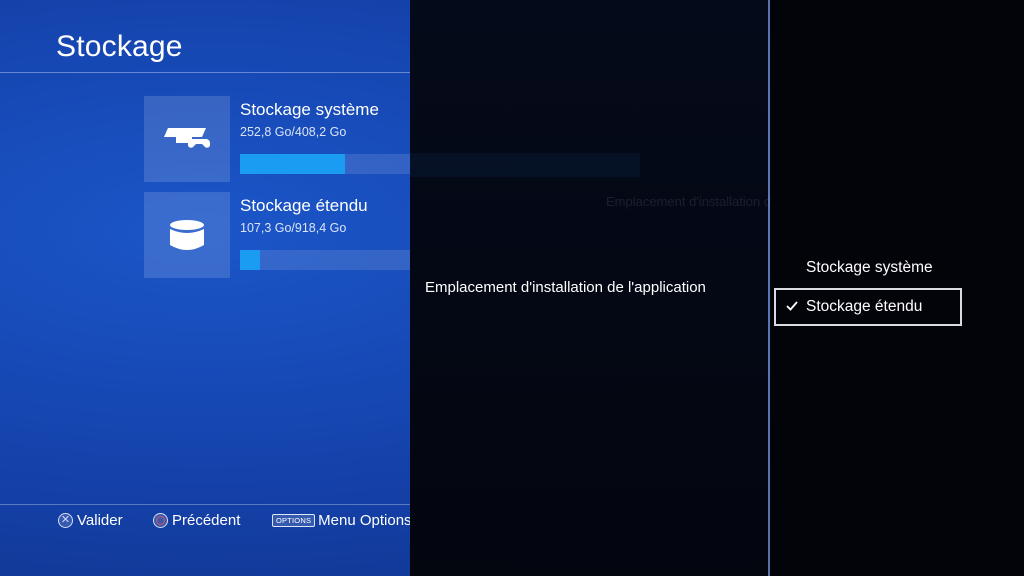  I want to click on option-system-storage: Stockage système, so click(868, 268).